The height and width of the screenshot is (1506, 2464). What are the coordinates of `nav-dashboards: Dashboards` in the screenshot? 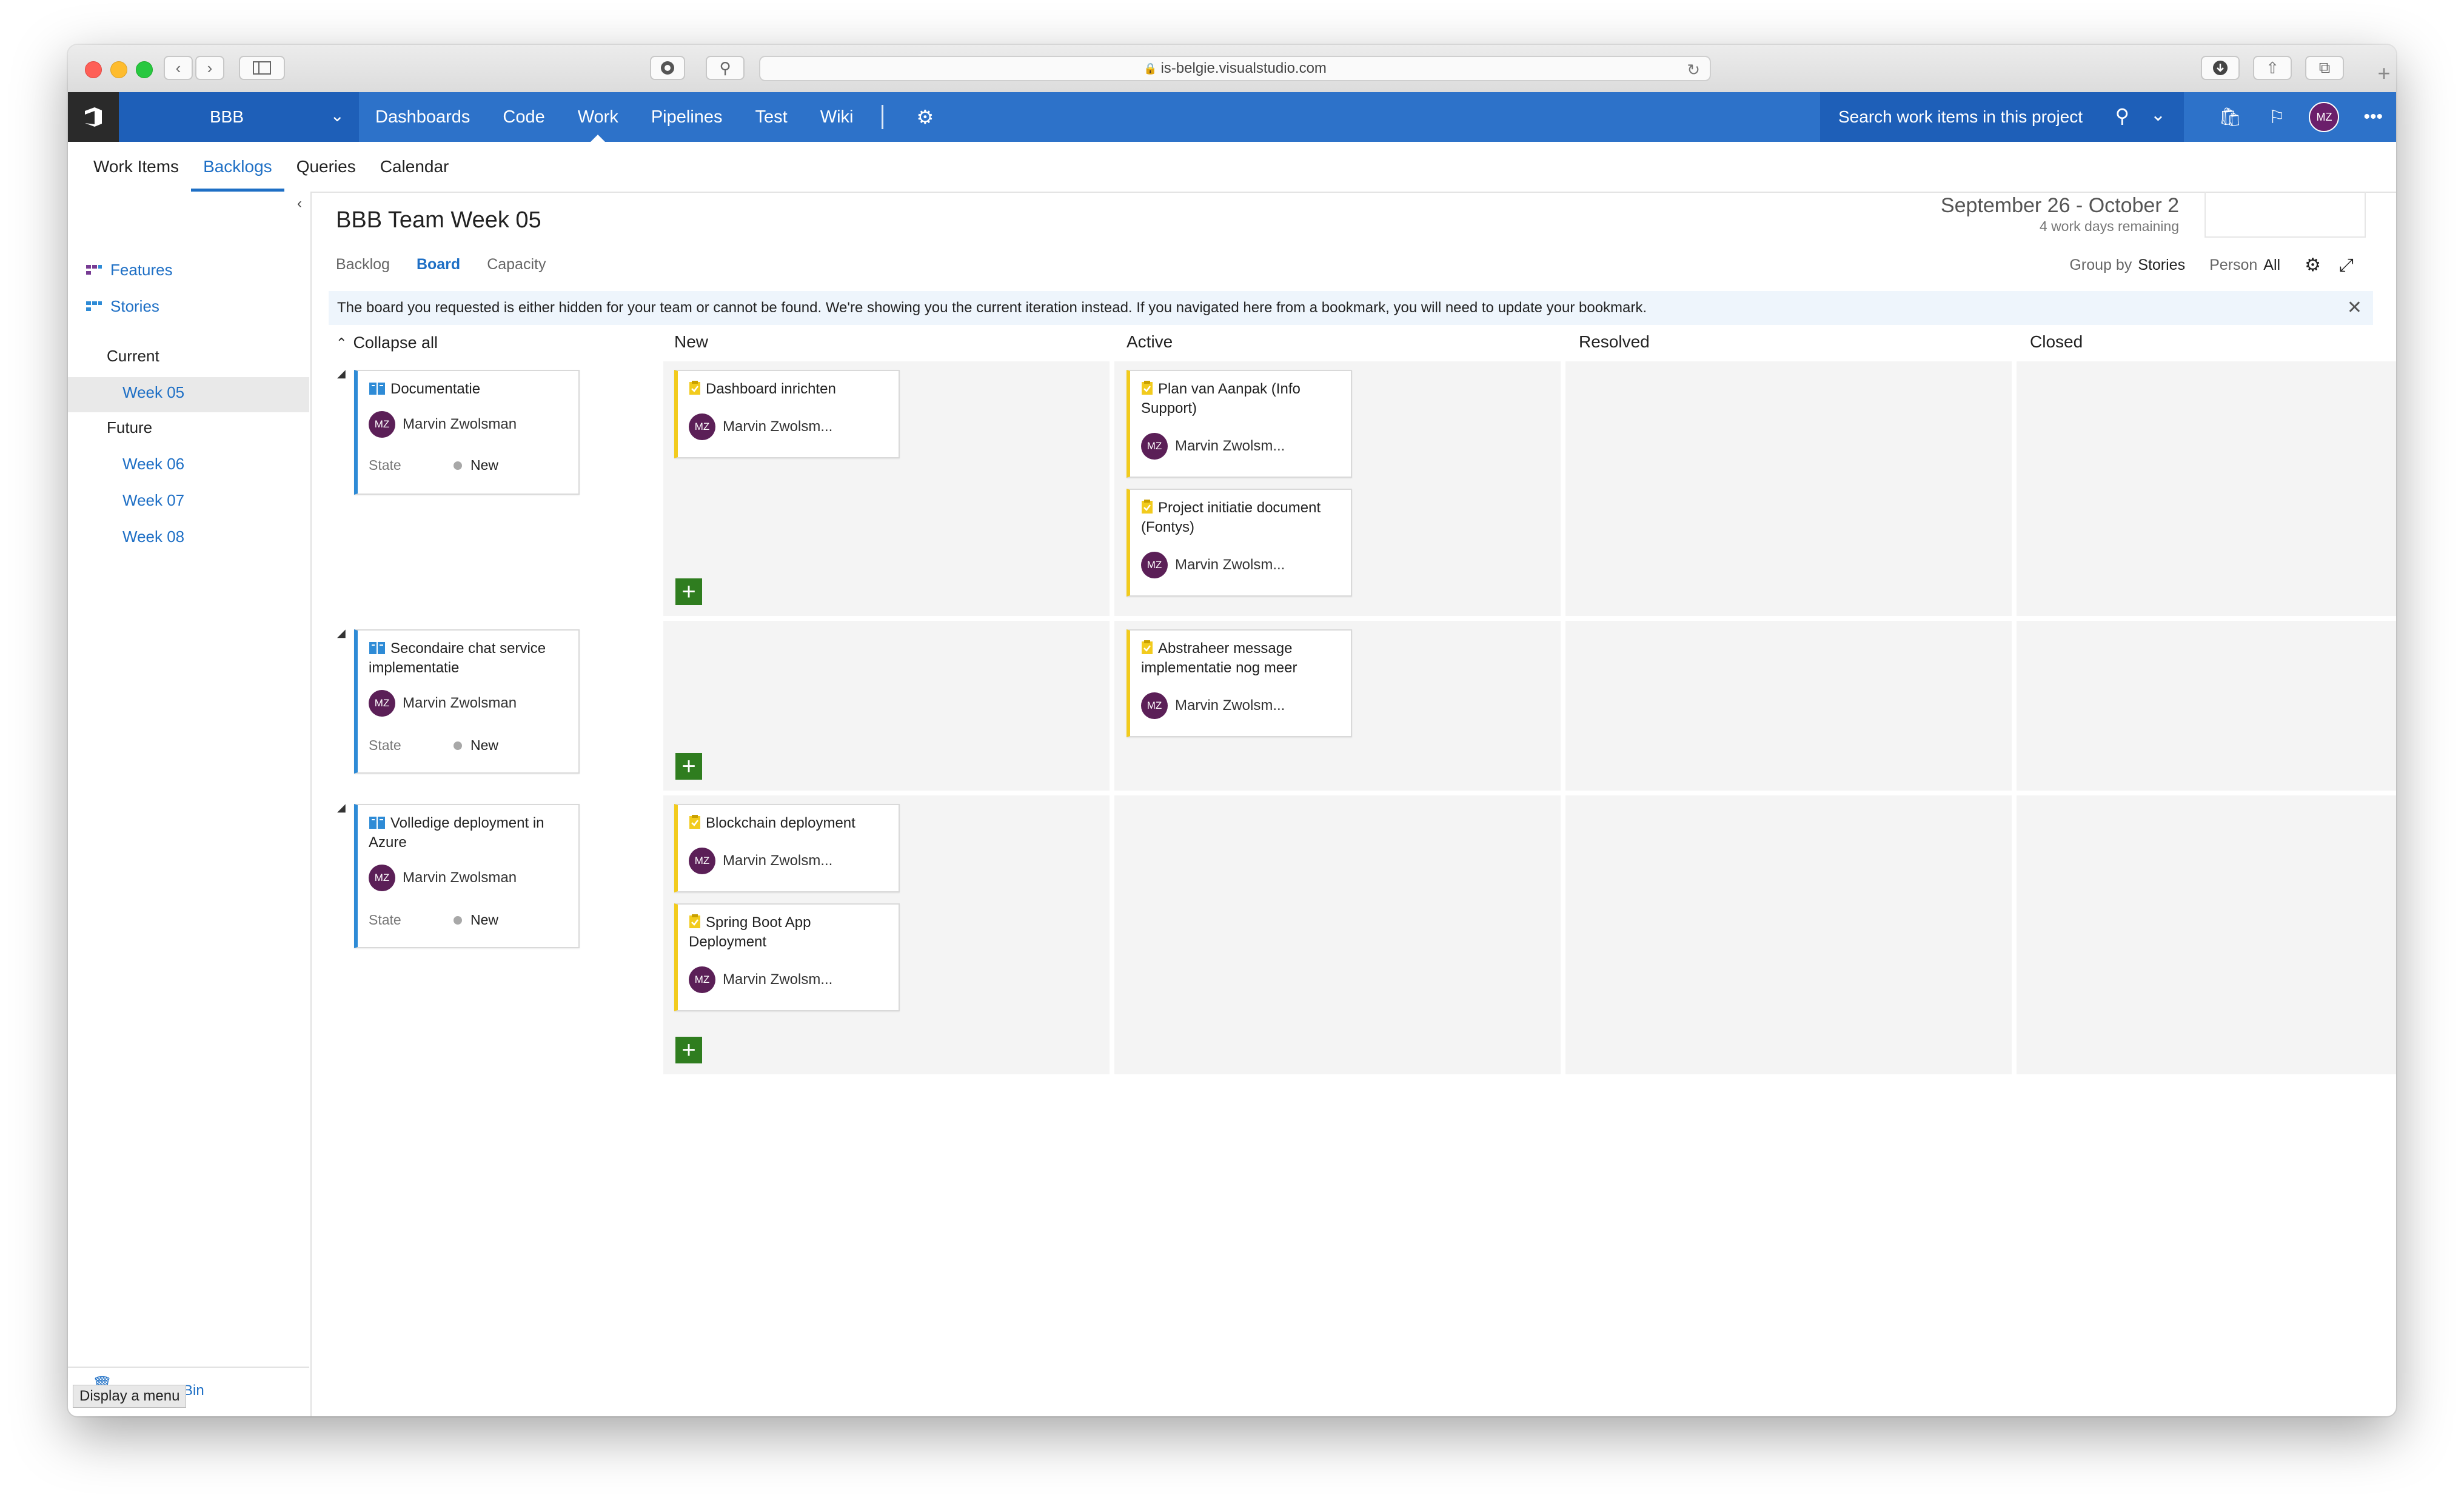 It's located at (422, 117).